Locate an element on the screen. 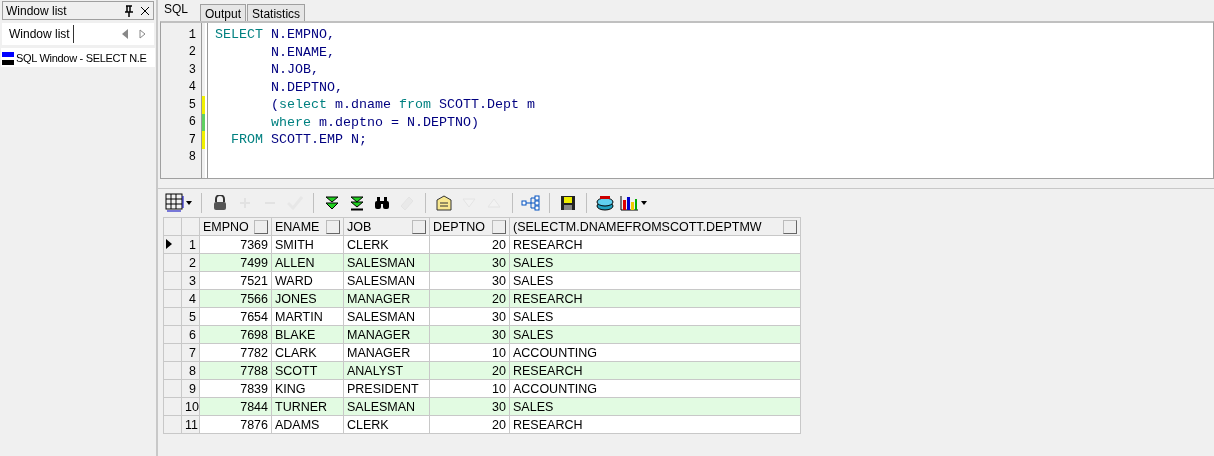  table-cell: 7369 is located at coordinates (235, 244).